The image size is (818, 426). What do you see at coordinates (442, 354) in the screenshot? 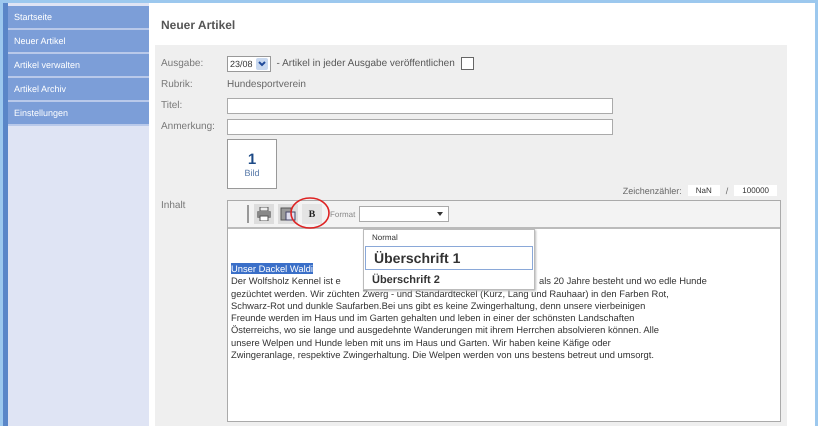
I see `body-text: Zwingeranlage, respektive Zwingerhaltung. Die Welpen werden von uns bestens betreut und umsorgt.` at bounding box center [442, 354].